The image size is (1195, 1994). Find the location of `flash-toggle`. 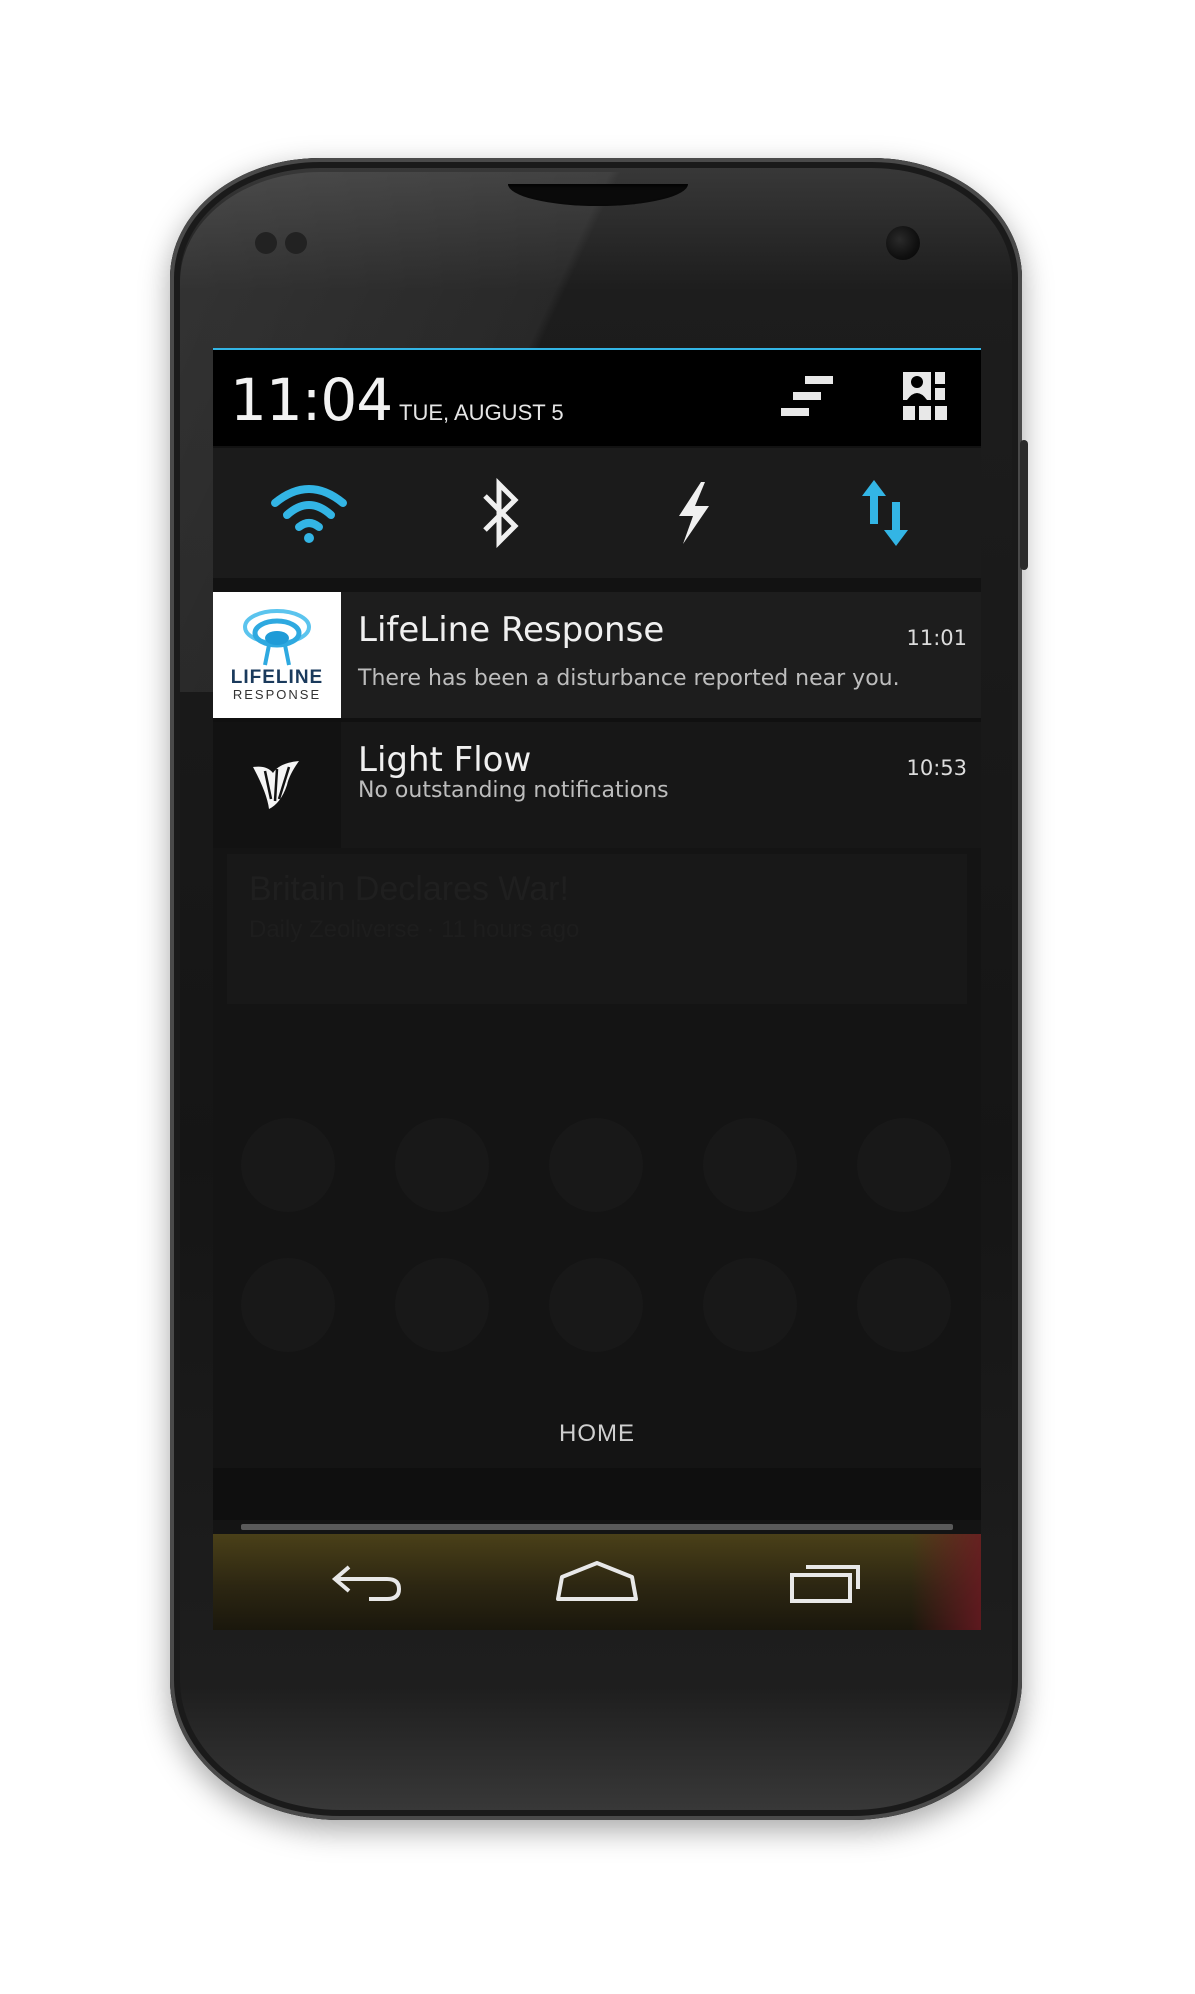

flash-toggle is located at coordinates (693, 513).